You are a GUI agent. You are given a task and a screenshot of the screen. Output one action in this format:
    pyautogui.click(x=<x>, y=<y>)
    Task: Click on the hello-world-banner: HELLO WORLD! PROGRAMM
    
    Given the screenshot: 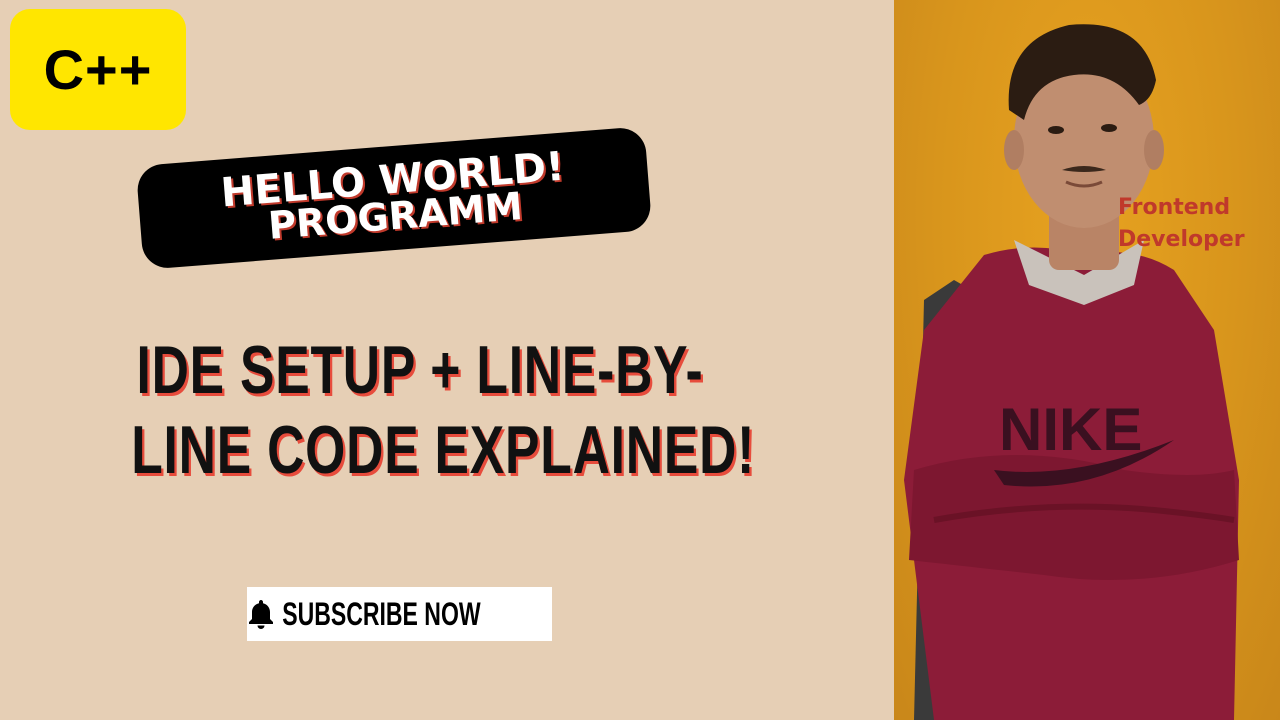 What is the action you would take?
    pyautogui.click(x=394, y=198)
    